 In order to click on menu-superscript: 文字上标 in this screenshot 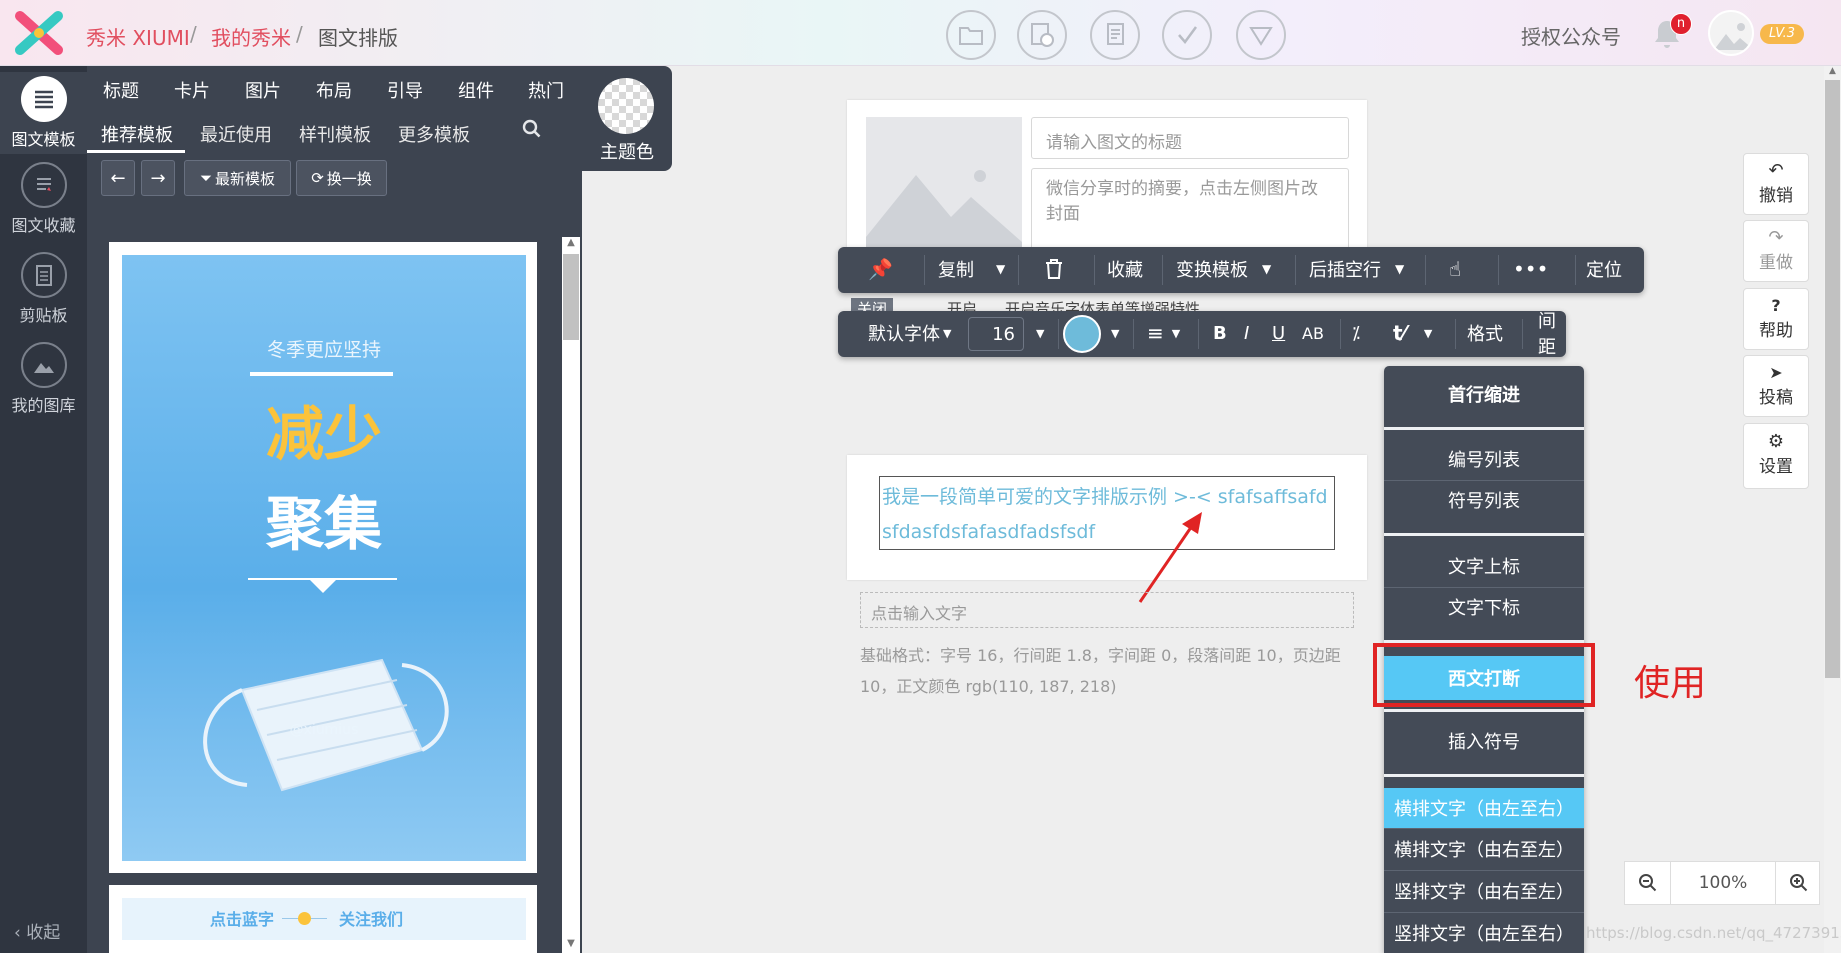, I will do `click(1484, 566)`.